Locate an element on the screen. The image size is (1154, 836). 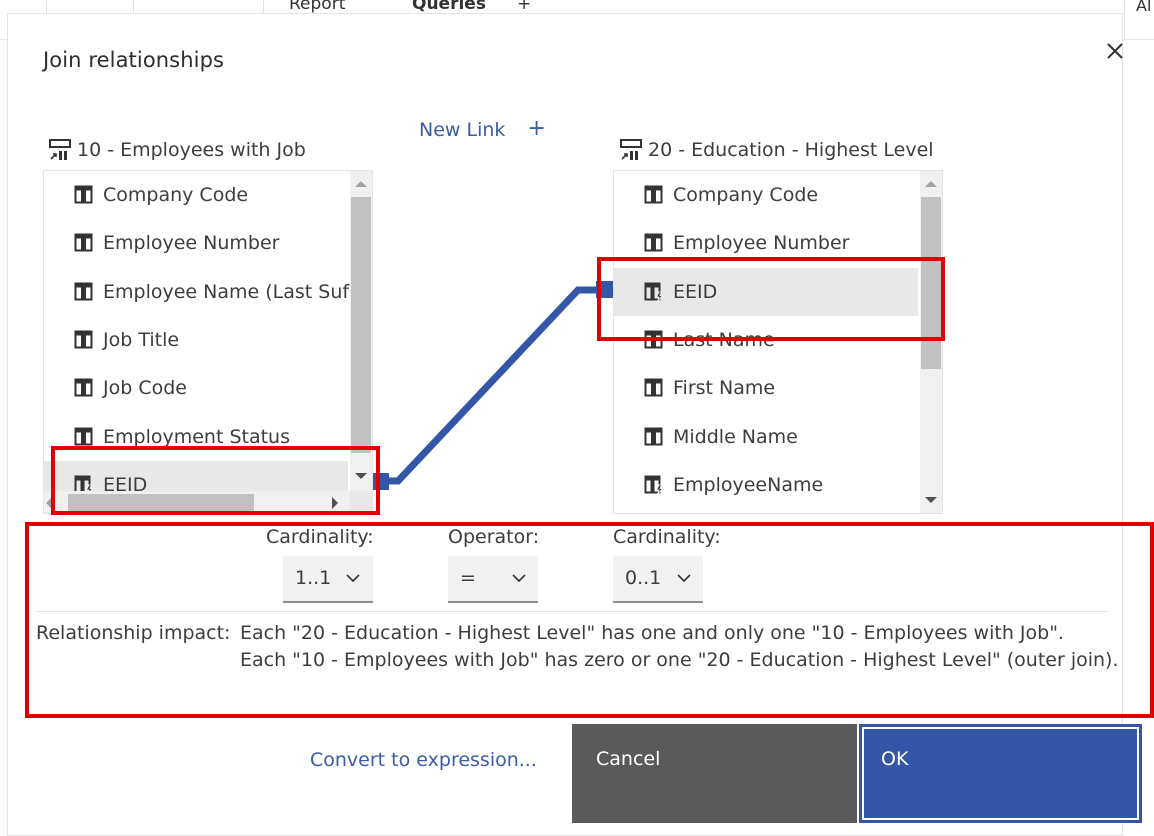
right-column-list-item: Company Code is located at coordinates (766, 195).